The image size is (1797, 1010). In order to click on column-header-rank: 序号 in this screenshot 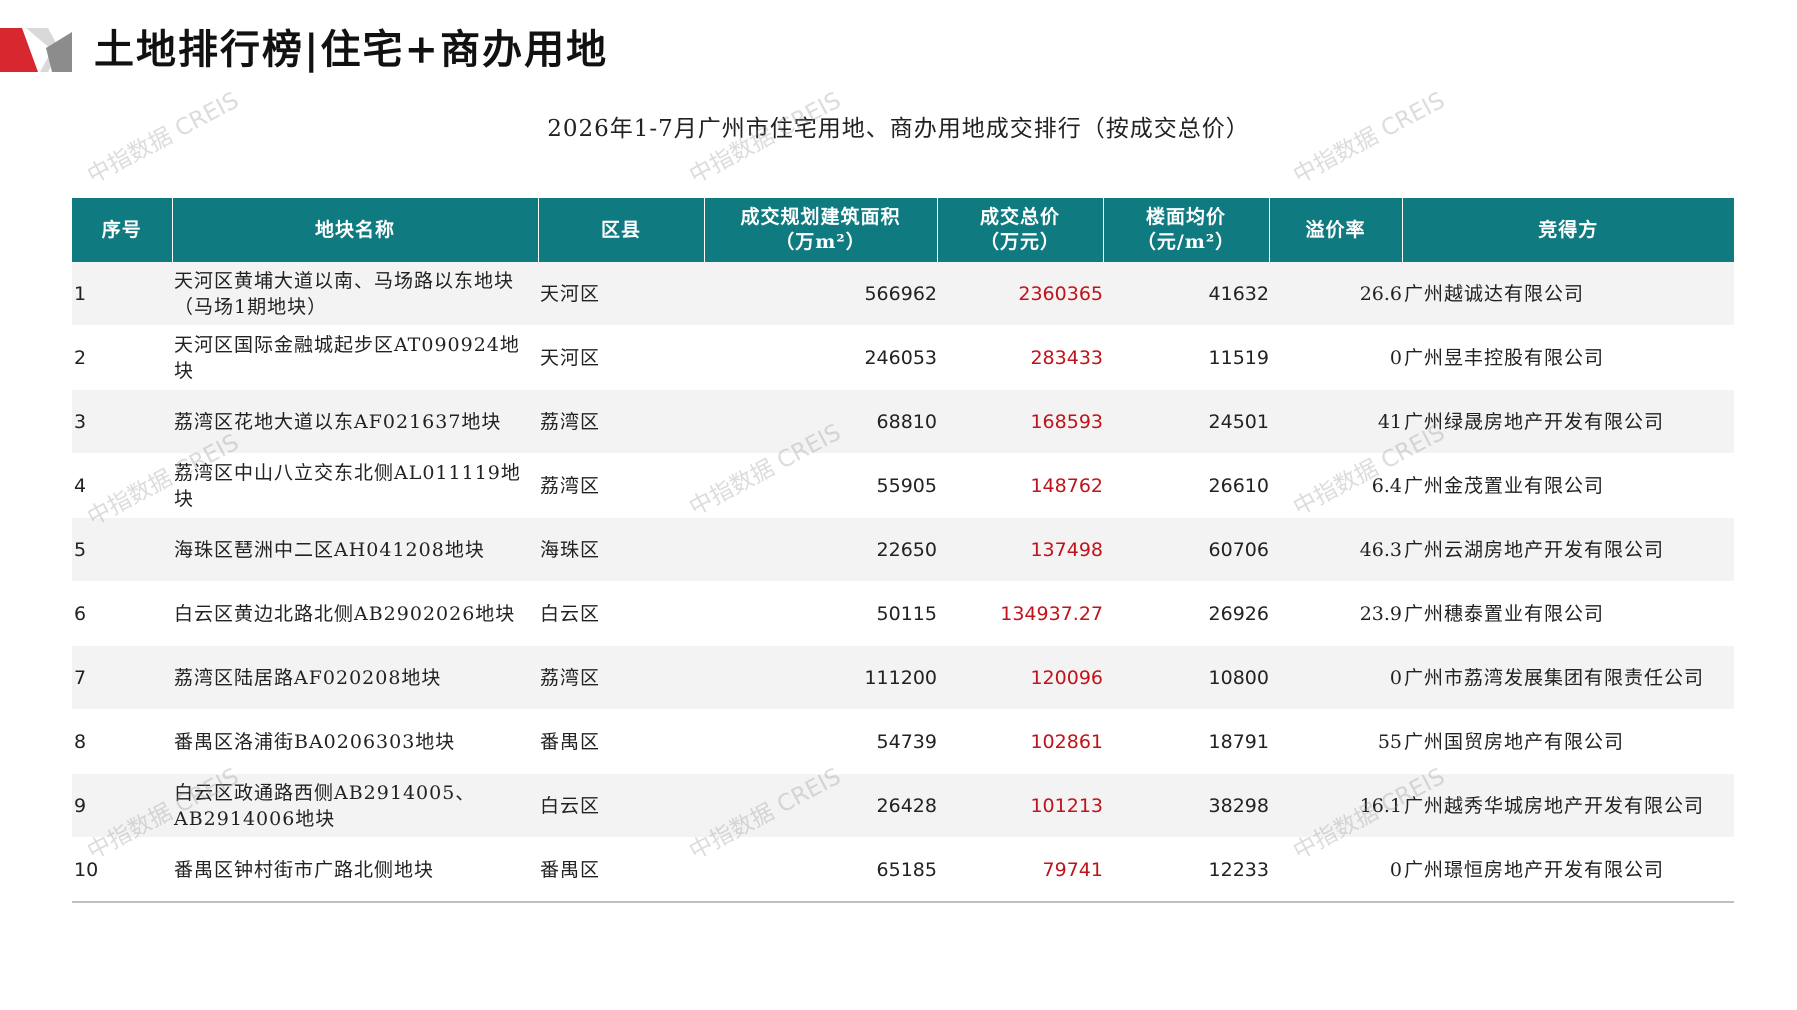, I will do `click(122, 230)`.